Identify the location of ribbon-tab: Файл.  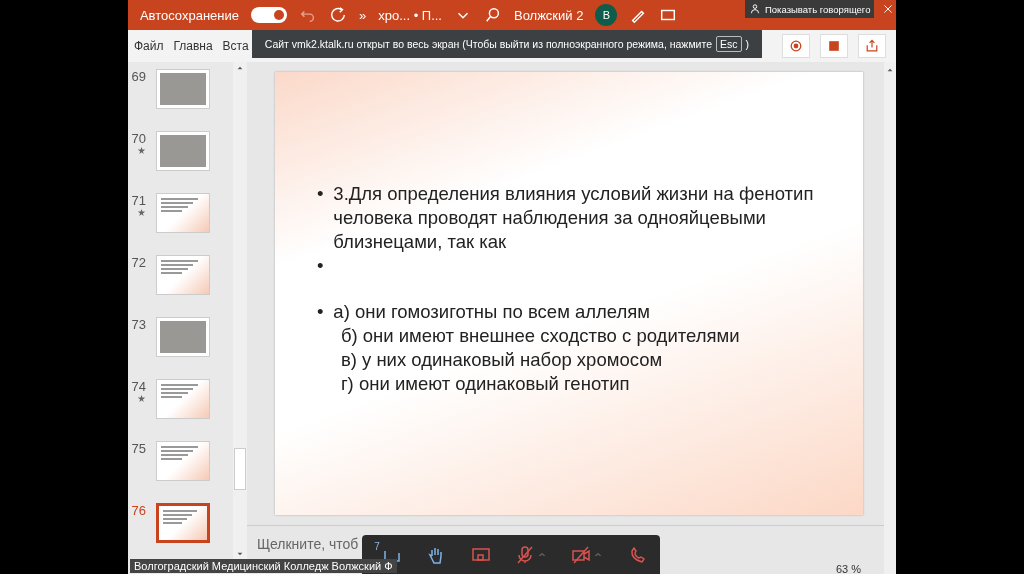
(148, 46).